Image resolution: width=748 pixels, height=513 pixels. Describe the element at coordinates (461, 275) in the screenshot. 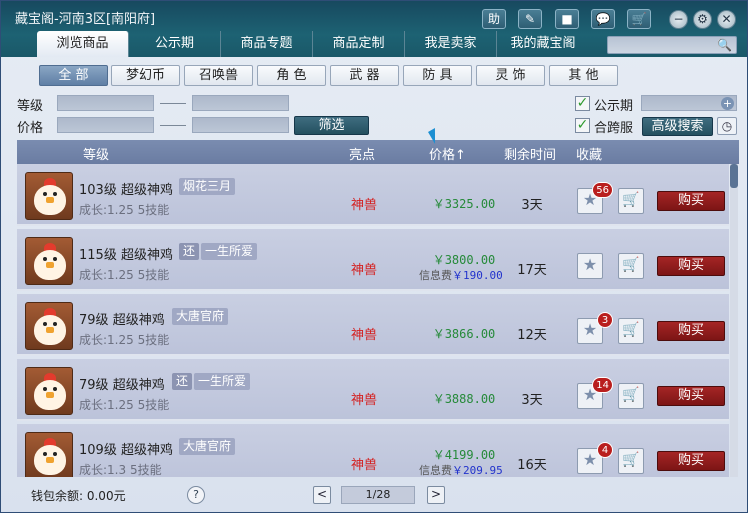

I see `info-fee: 信息费￥190.00` at that location.